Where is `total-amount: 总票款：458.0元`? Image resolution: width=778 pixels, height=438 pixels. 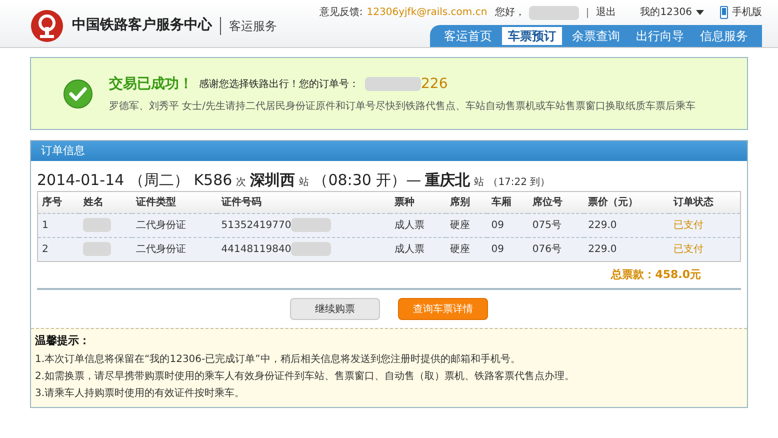
total-amount: 总票款：458.0元 is located at coordinates (656, 274).